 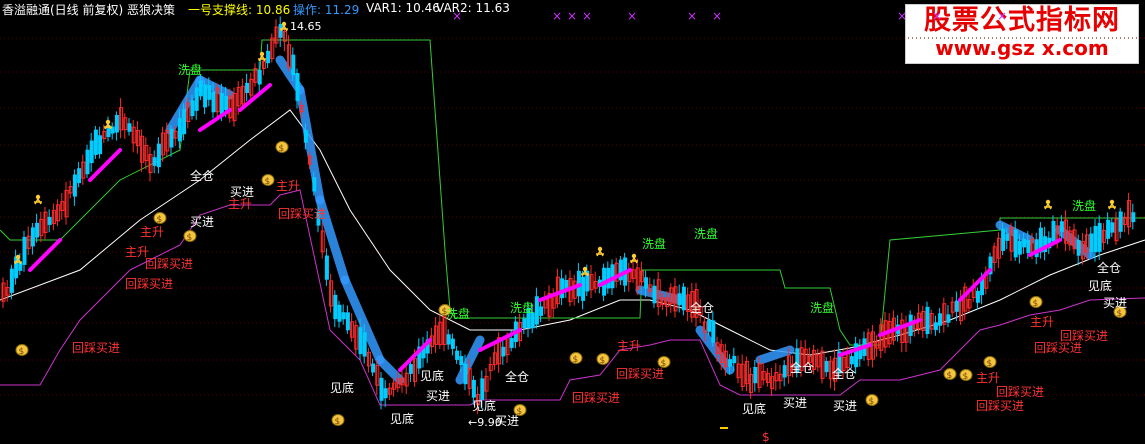 What do you see at coordinates (902, 16) in the screenshot?
I see `top-marker-7: ×` at bounding box center [902, 16].